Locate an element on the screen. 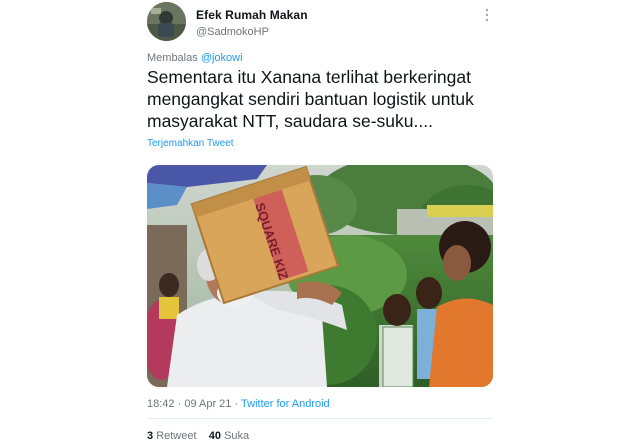 The image size is (640, 446). more-options-icon is located at coordinates (487, 16).